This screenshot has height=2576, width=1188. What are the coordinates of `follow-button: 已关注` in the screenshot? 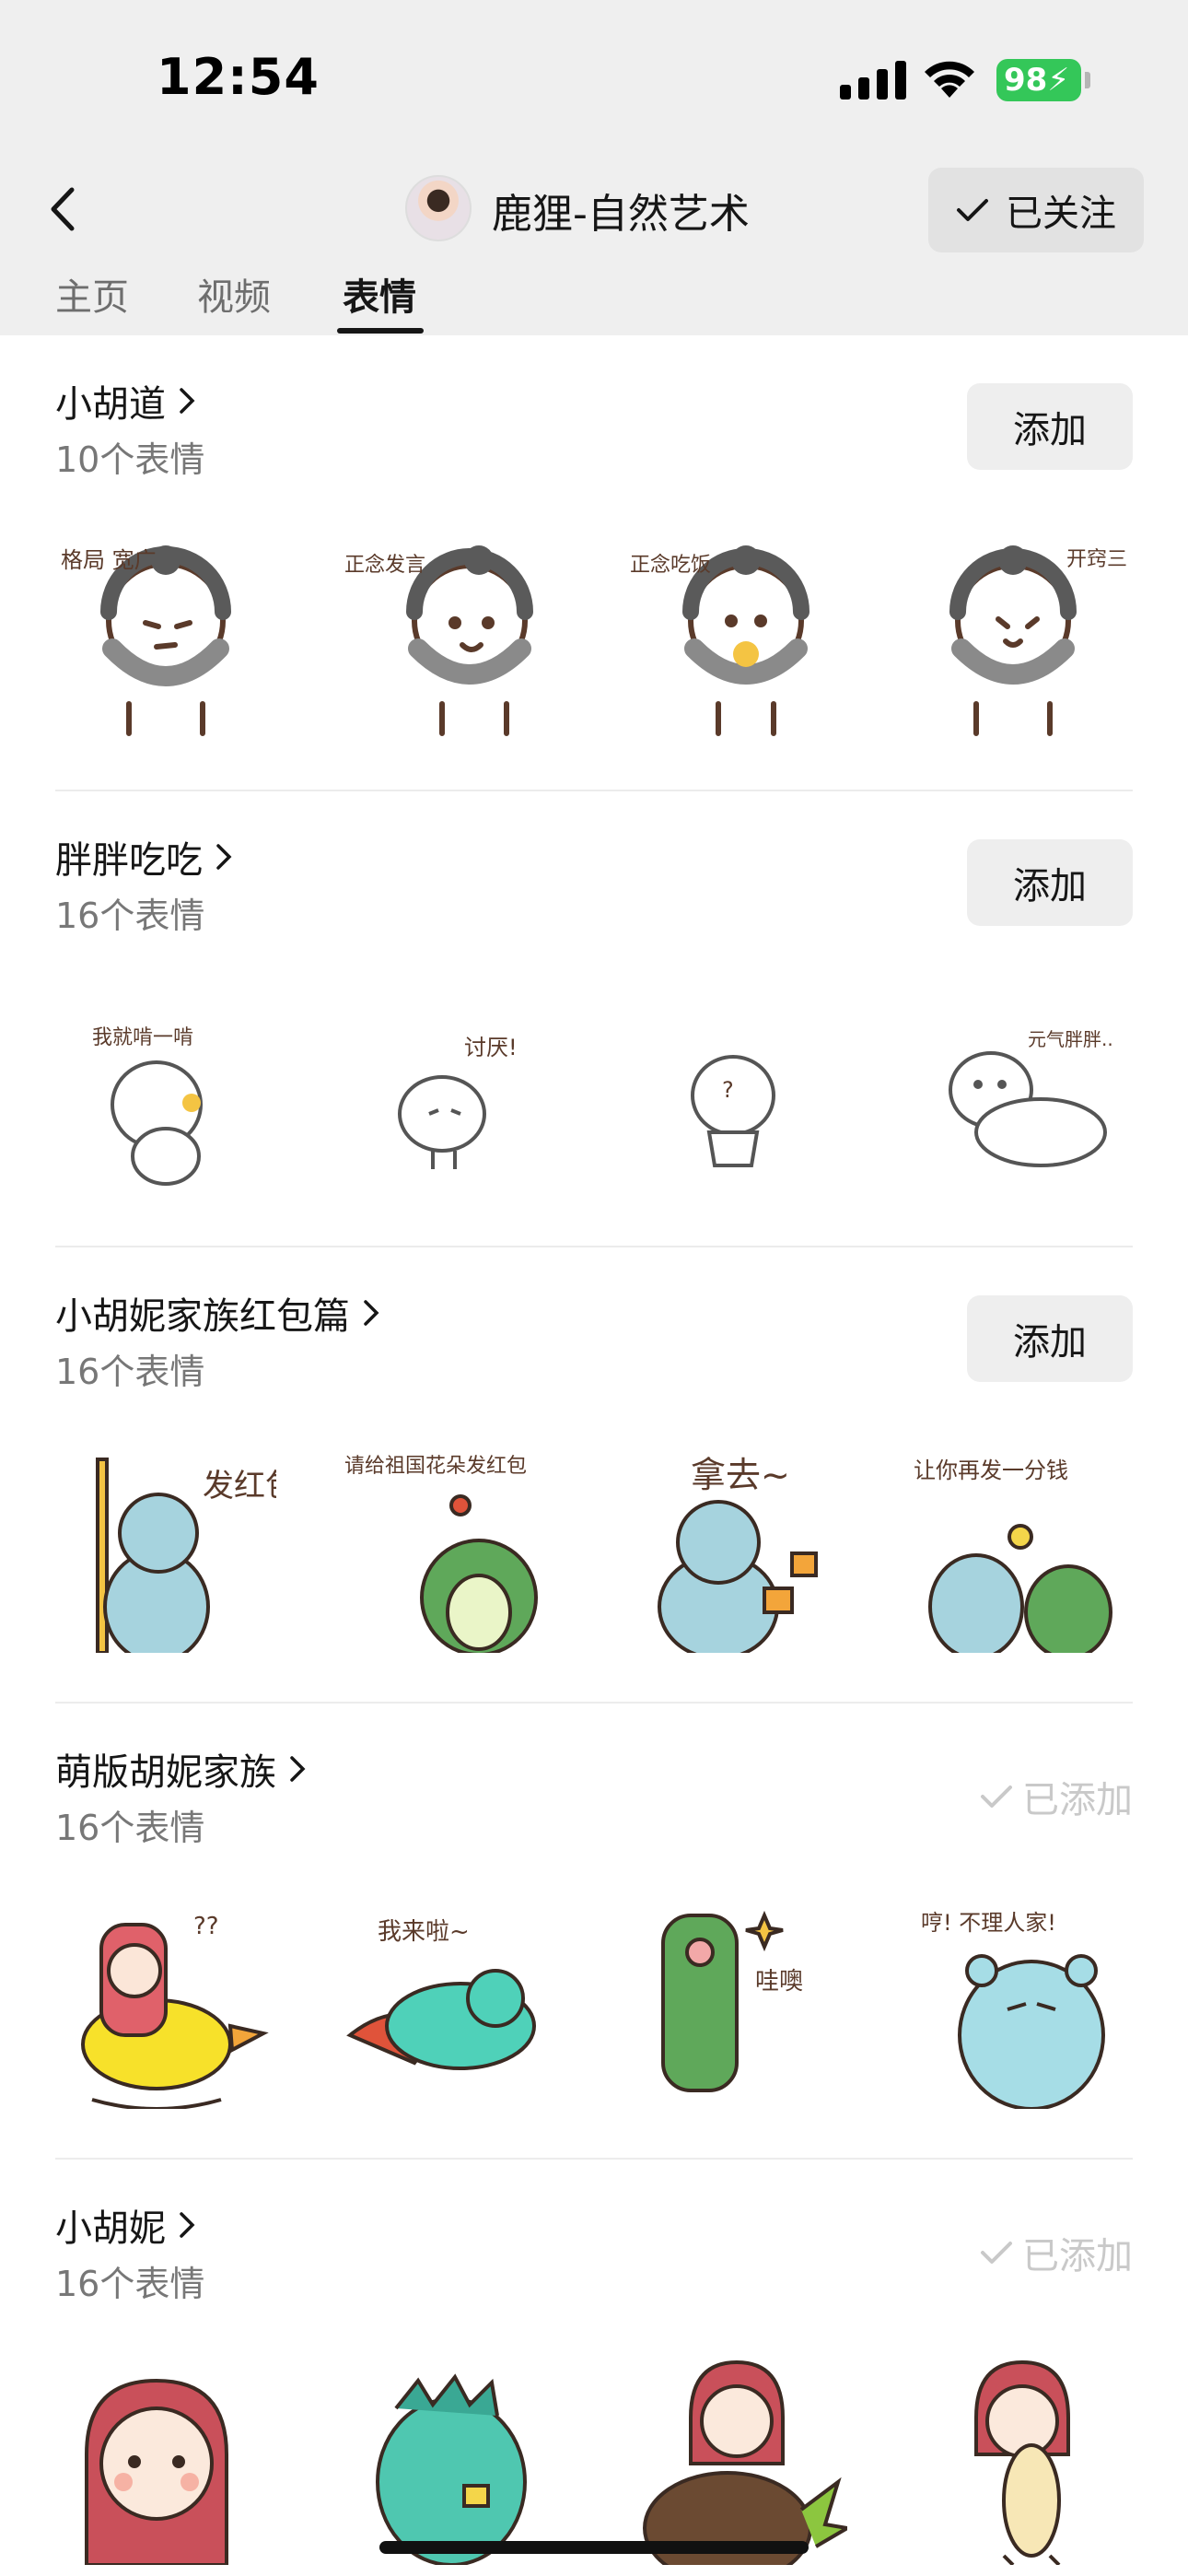 It's located at (1036, 210).